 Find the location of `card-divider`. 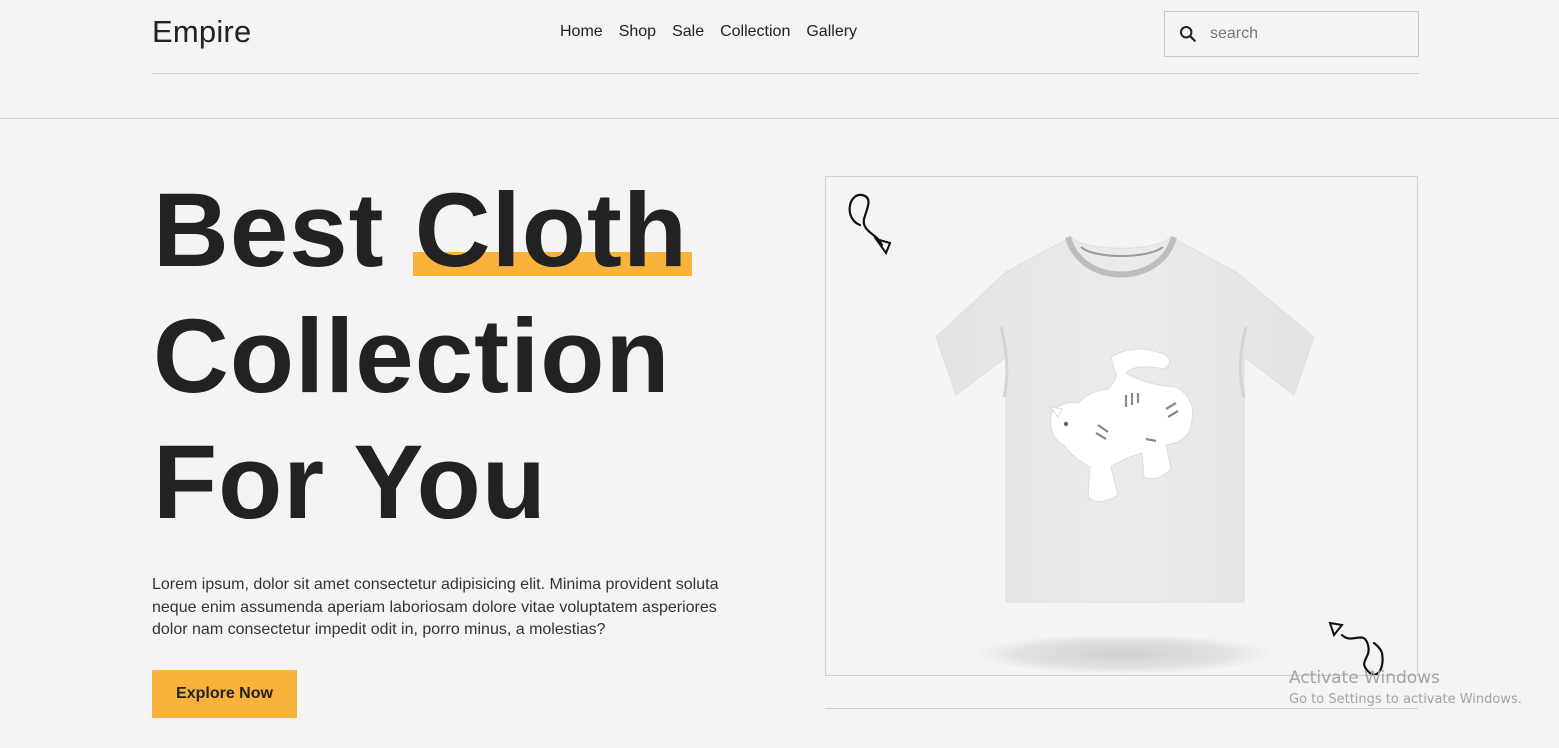

card-divider is located at coordinates (1121, 708).